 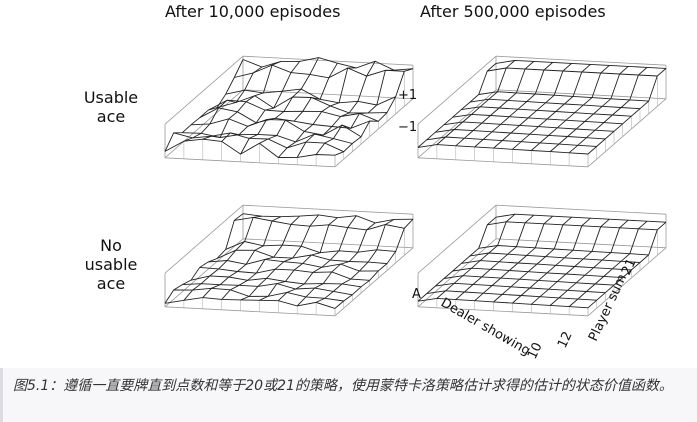 What do you see at coordinates (513, 11) in the screenshot?
I see `column-title-500000: After 500,000 episodes` at bounding box center [513, 11].